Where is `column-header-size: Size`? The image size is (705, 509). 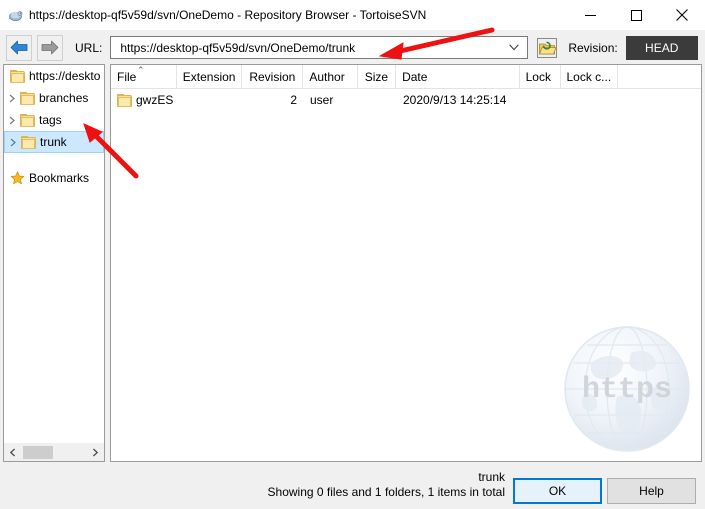 column-header-size: Size is located at coordinates (377, 77).